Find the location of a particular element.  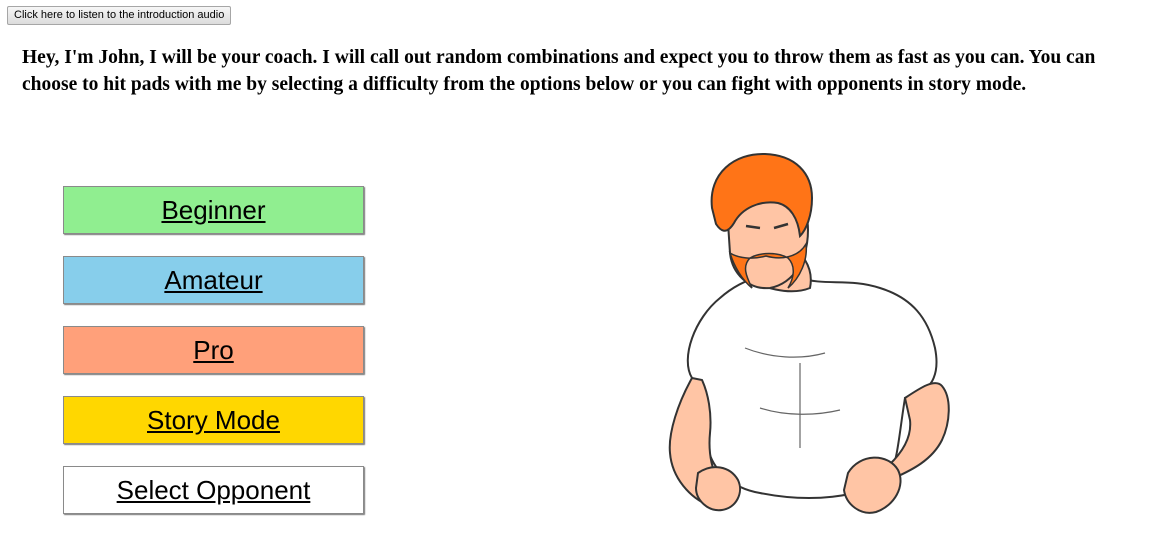

amateur-button: Amateur is located at coordinates (213, 280).